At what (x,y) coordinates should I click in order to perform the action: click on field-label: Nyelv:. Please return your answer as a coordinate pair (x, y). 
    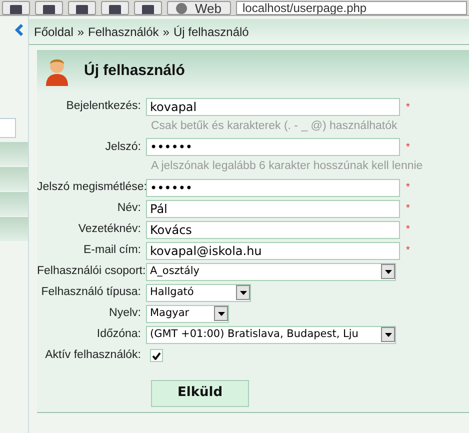
    Looking at the image, I should click on (125, 313).